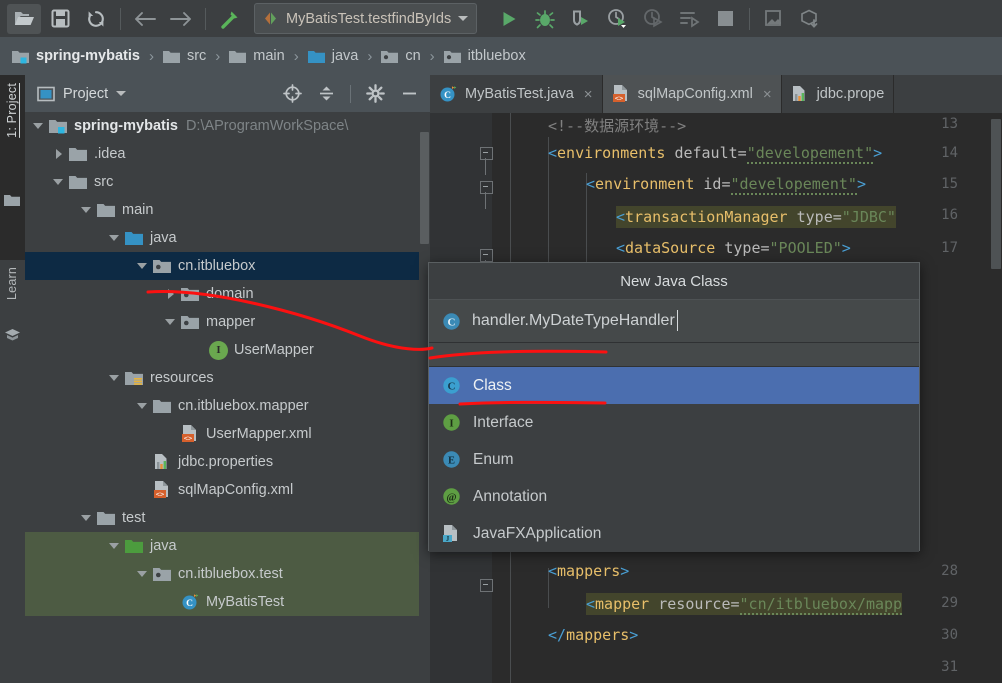 The height and width of the screenshot is (683, 1002). I want to click on editor-tab-sqlmapconfig-xml: <> sqlMapConfig.xml ×, so click(692, 94).